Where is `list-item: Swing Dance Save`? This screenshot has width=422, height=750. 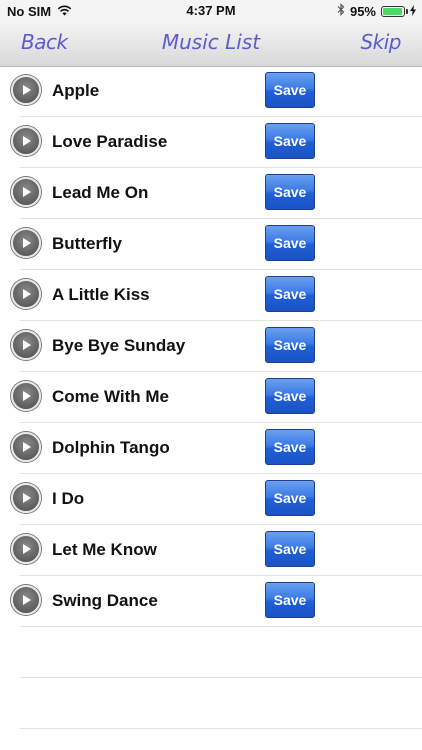 list-item: Swing Dance Save is located at coordinates (211, 601).